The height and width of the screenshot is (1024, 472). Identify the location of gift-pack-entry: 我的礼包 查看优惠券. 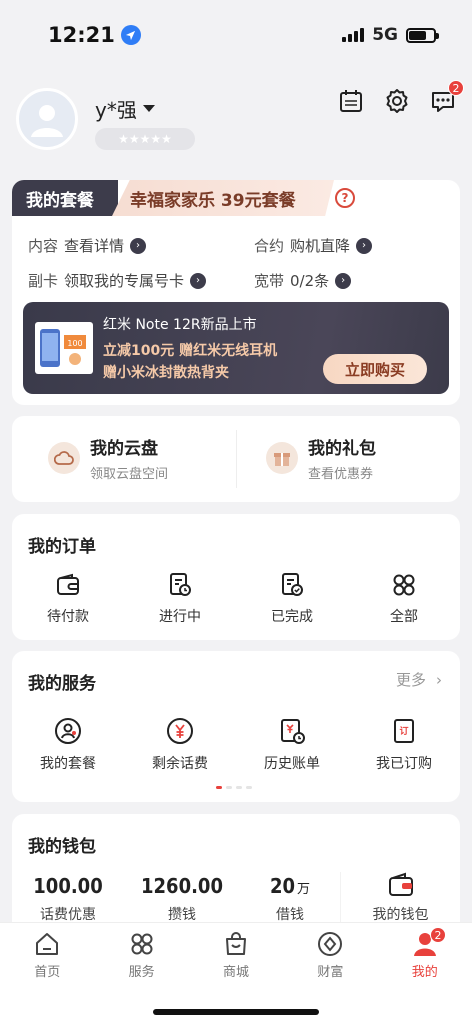
(321, 458).